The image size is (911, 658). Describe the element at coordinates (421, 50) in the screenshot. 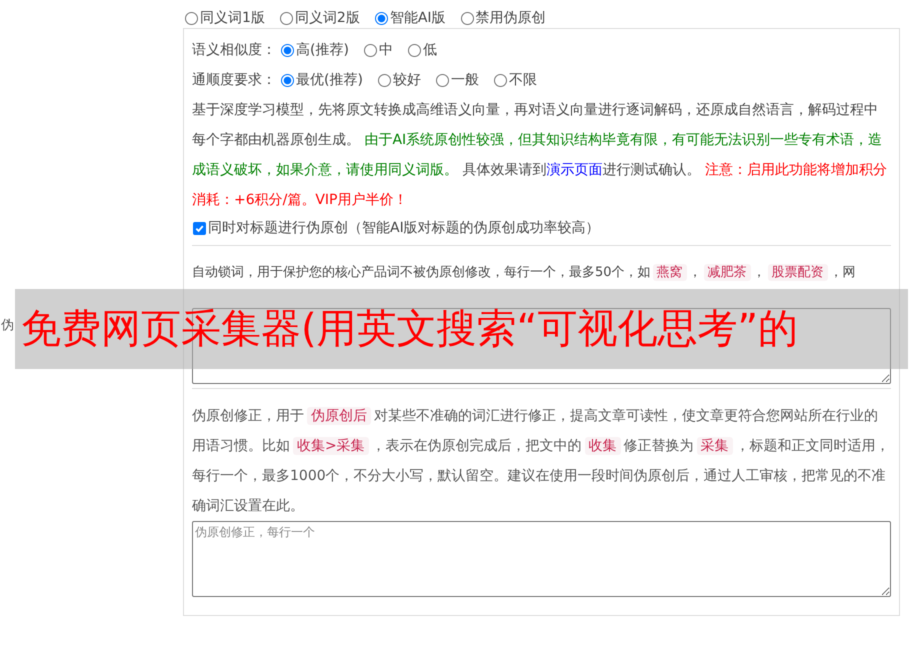

I see `option-radio: 低` at that location.